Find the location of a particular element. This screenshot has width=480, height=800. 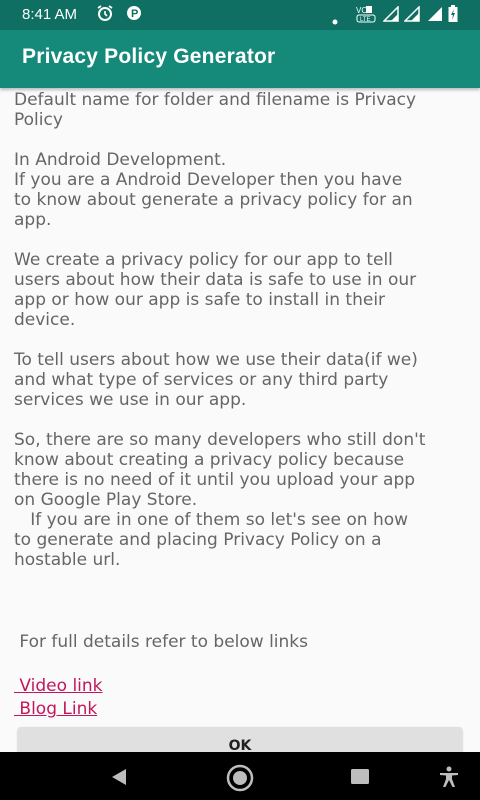

battery-icon is located at coordinates (453, 16).